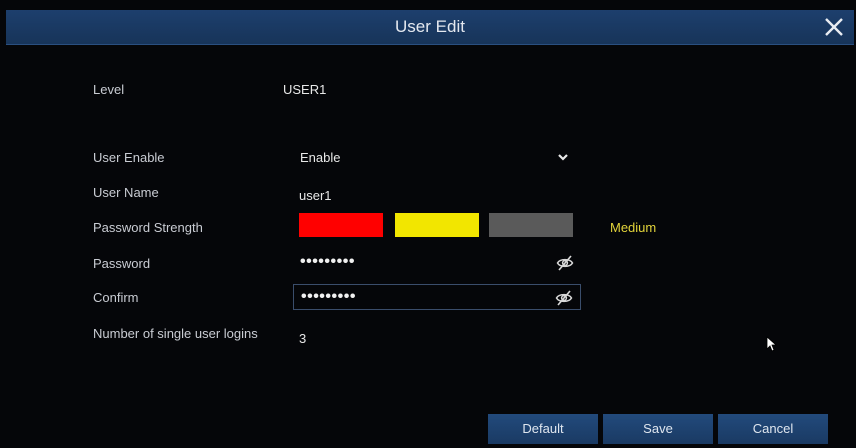 This screenshot has height=448, width=856. What do you see at coordinates (116, 297) in the screenshot?
I see `confirm-label: Confirm` at bounding box center [116, 297].